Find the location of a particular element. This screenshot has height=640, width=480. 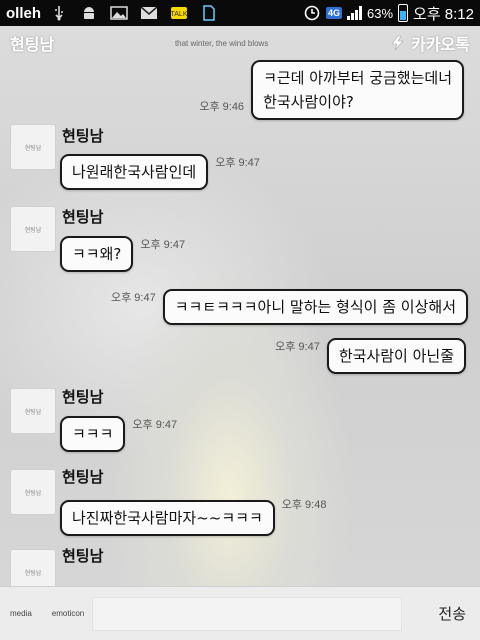

message-bubble: ㅋㅋㅋ is located at coordinates (93, 434).